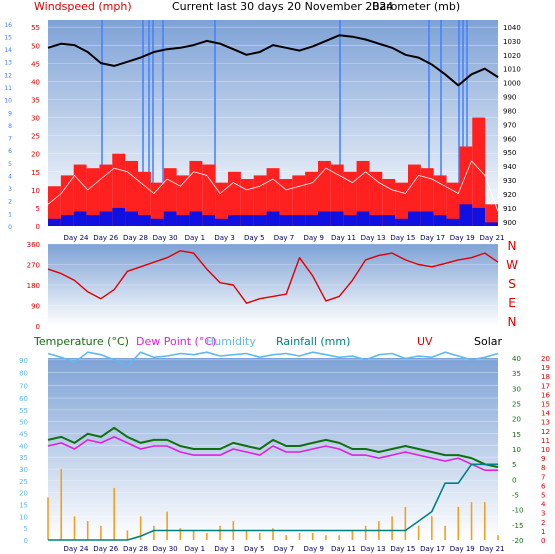  I want to click on legend-humidity: Humidity, so click(231, 341).